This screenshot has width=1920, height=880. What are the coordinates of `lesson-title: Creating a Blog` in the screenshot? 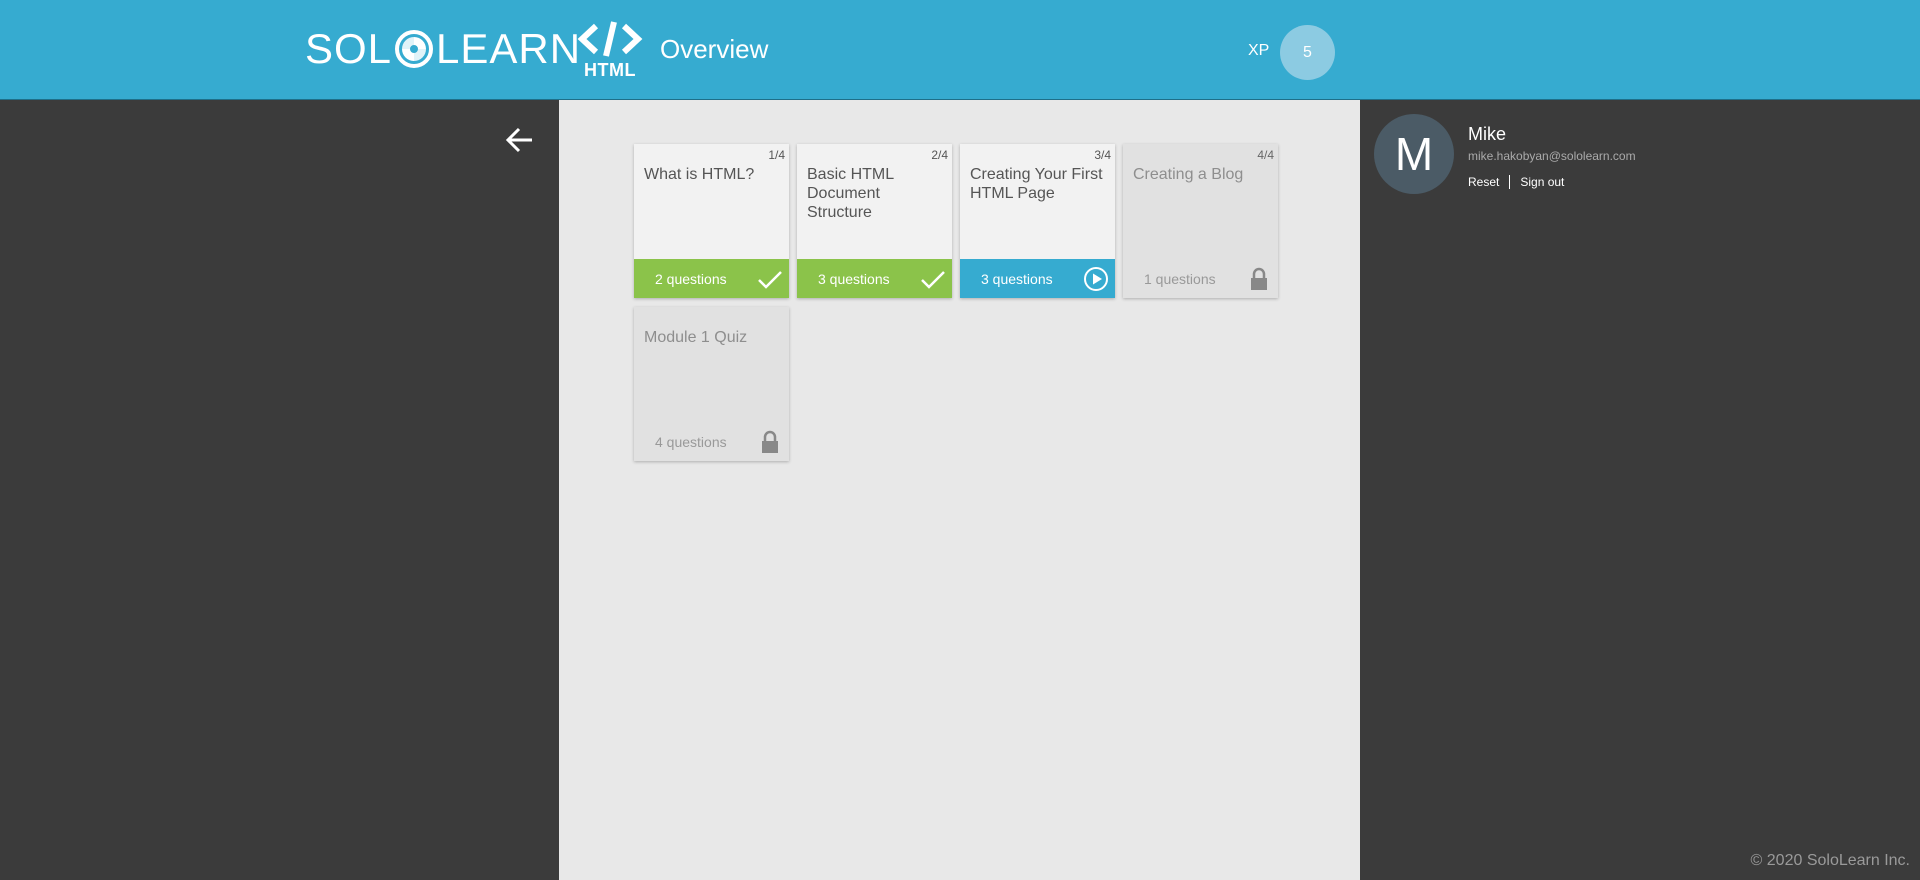 It's located at (1188, 174).